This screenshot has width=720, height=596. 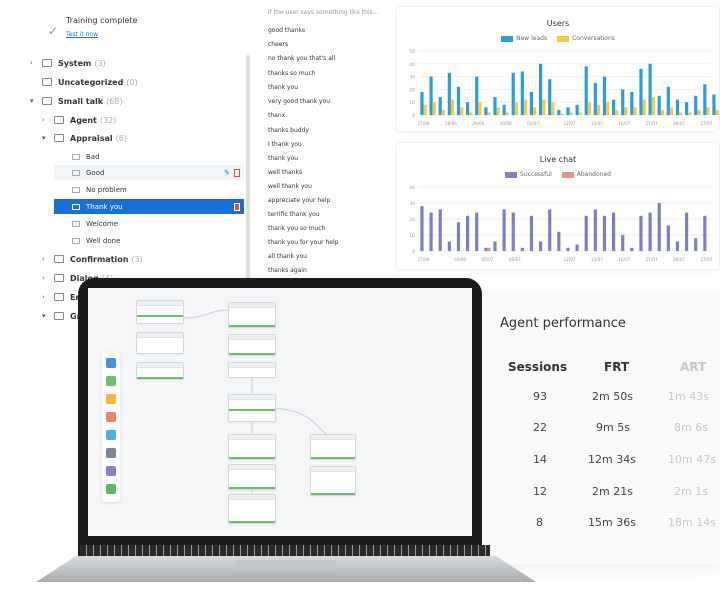 What do you see at coordinates (296, 228) in the screenshot?
I see `phrase-item: thank you so much` at bounding box center [296, 228].